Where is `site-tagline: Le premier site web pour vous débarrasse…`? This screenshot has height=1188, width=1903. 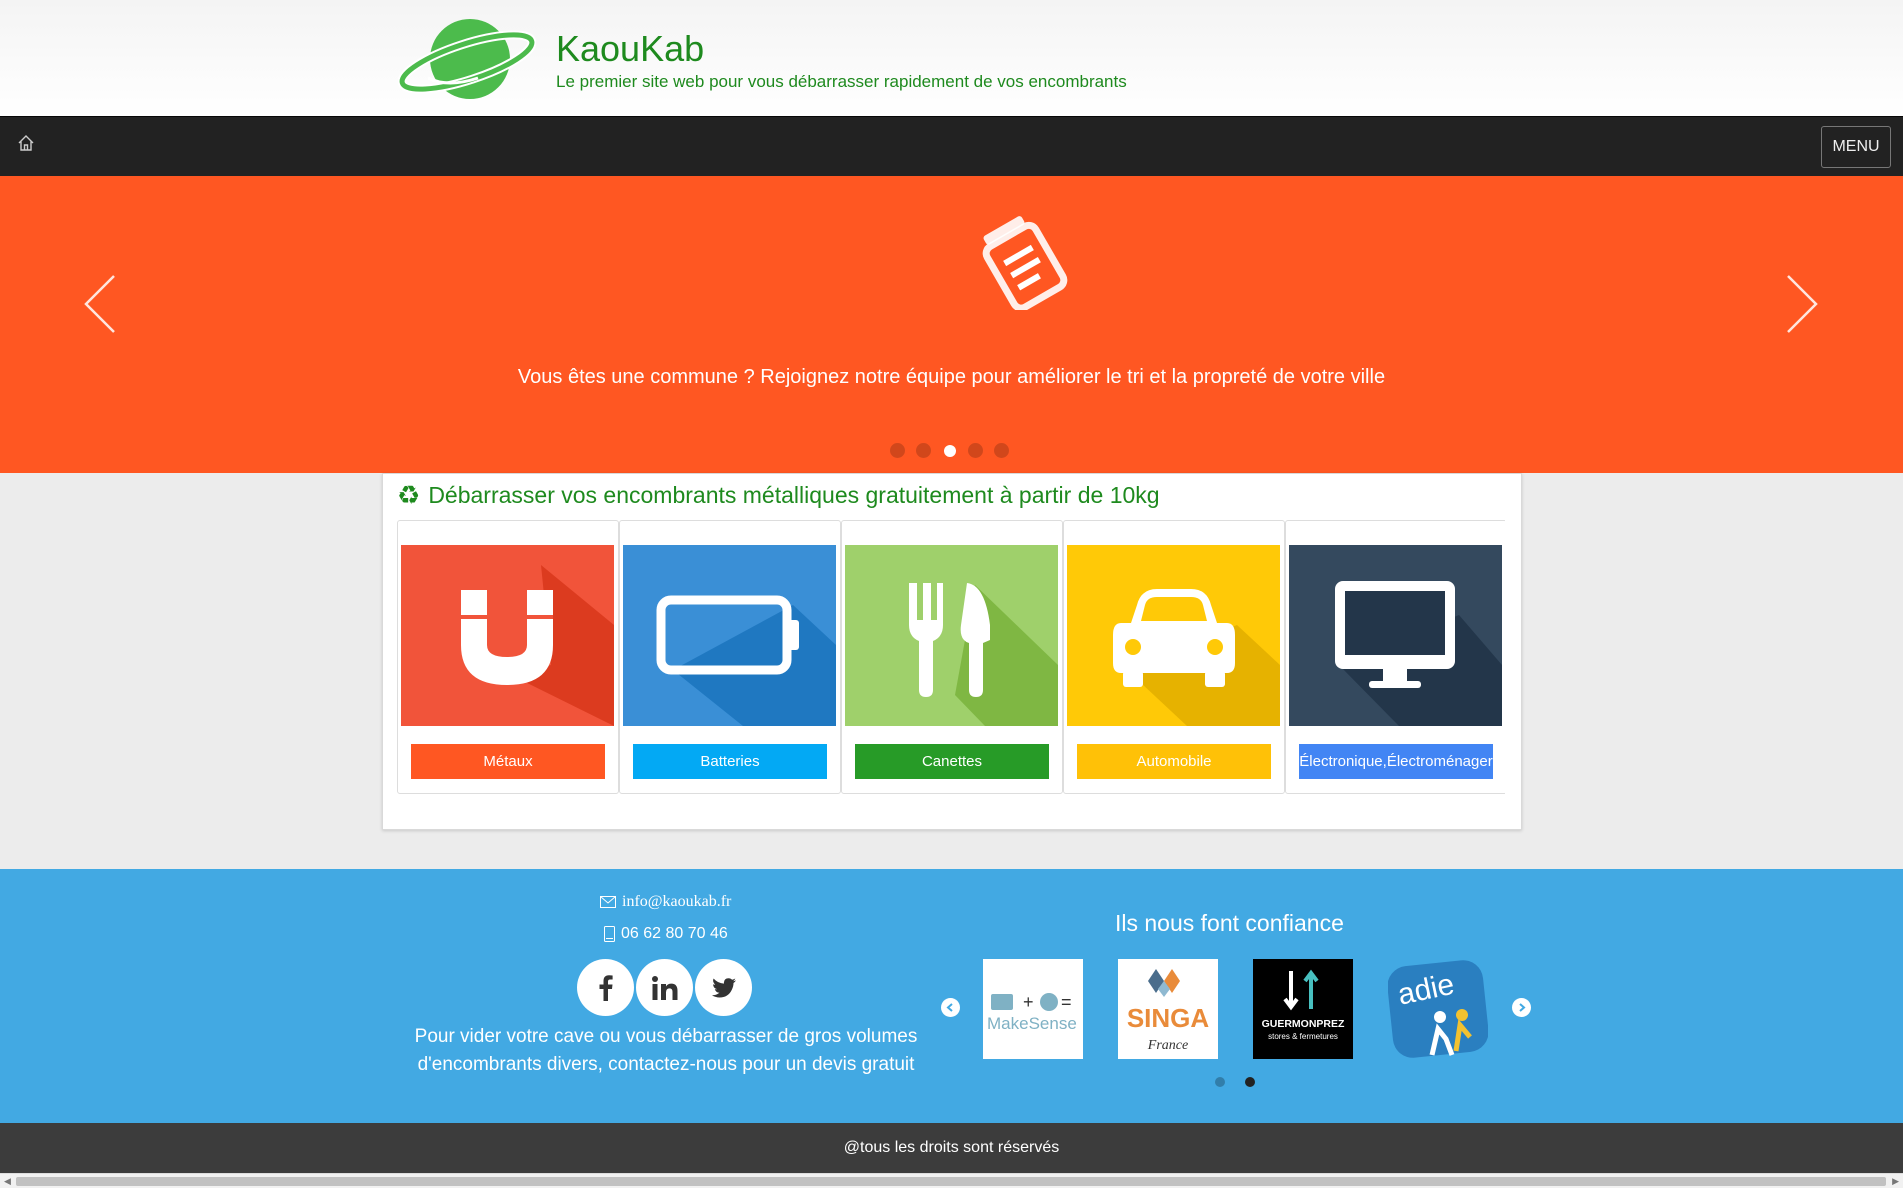
site-tagline: Le premier site web pour vous débarrasse… is located at coordinates (841, 81).